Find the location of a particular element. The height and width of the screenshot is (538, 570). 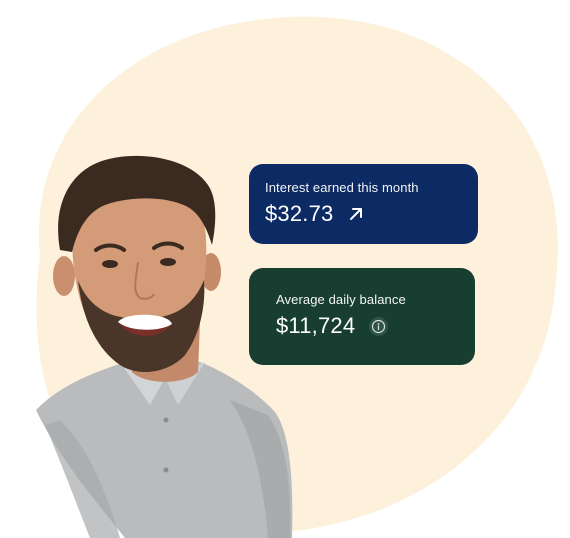

info-icon is located at coordinates (379, 326).